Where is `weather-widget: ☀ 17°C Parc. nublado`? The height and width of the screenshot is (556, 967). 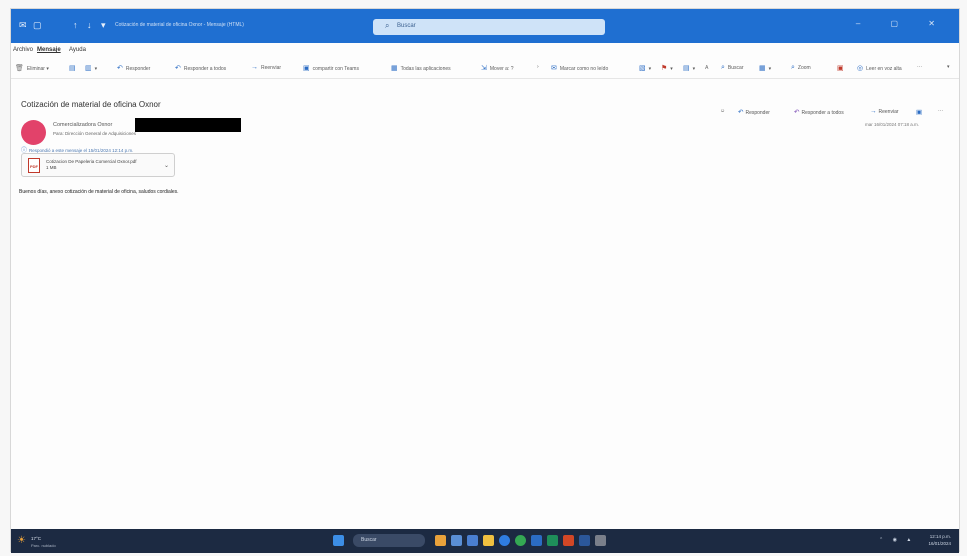
weather-widget: ☀ 17°C Parc. nublado is located at coordinates (47, 541).